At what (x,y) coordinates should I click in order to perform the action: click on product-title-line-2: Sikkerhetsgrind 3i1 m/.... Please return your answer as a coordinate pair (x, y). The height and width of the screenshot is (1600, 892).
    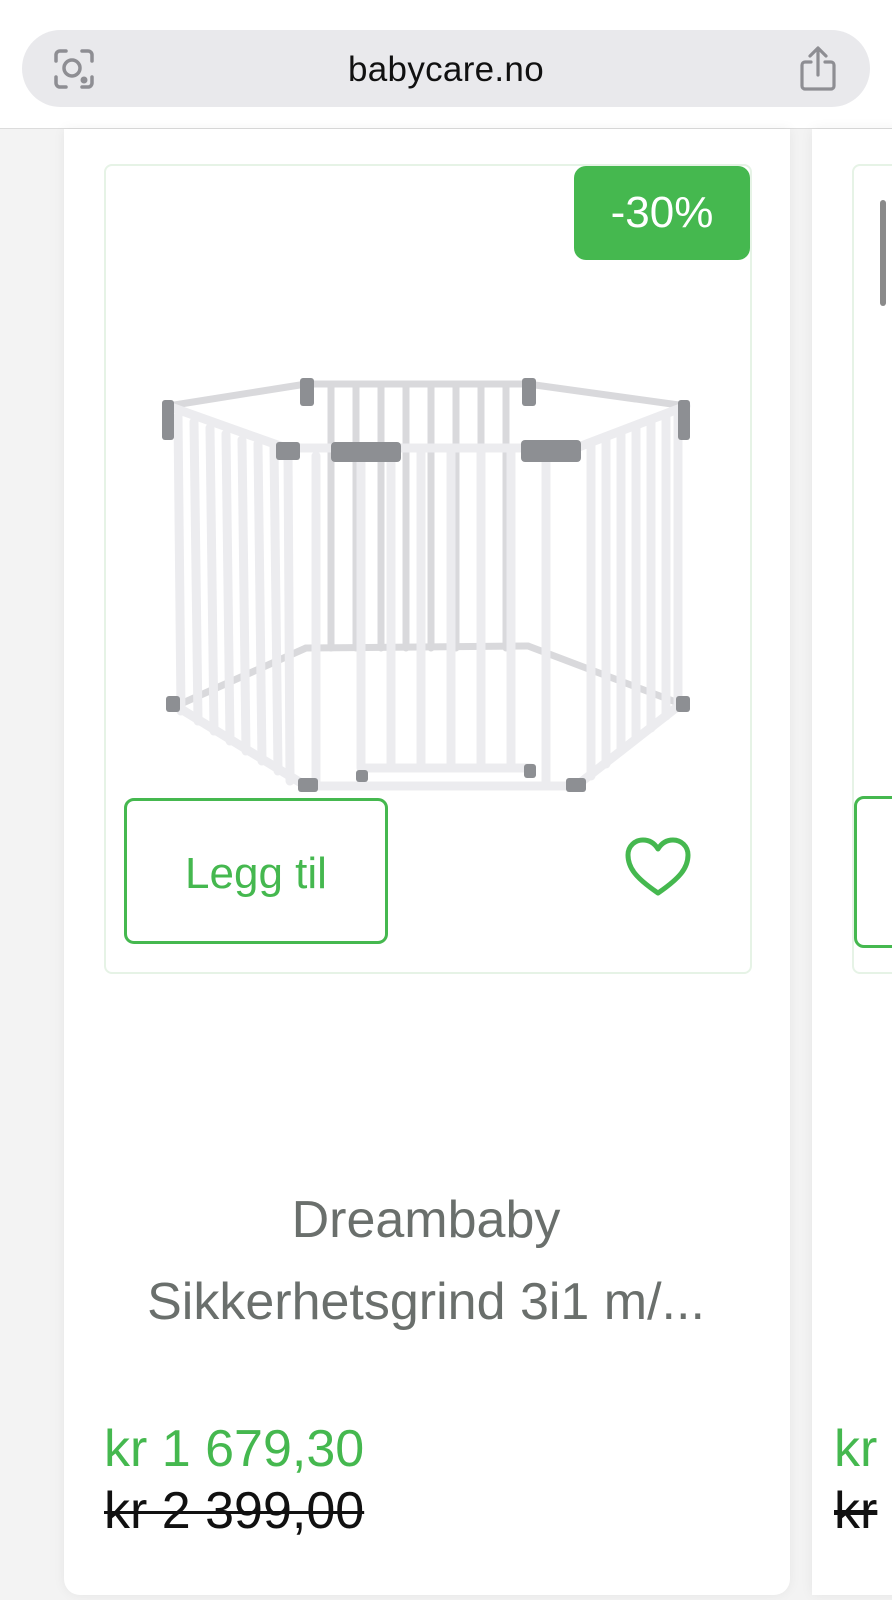
    Looking at the image, I should click on (426, 1302).